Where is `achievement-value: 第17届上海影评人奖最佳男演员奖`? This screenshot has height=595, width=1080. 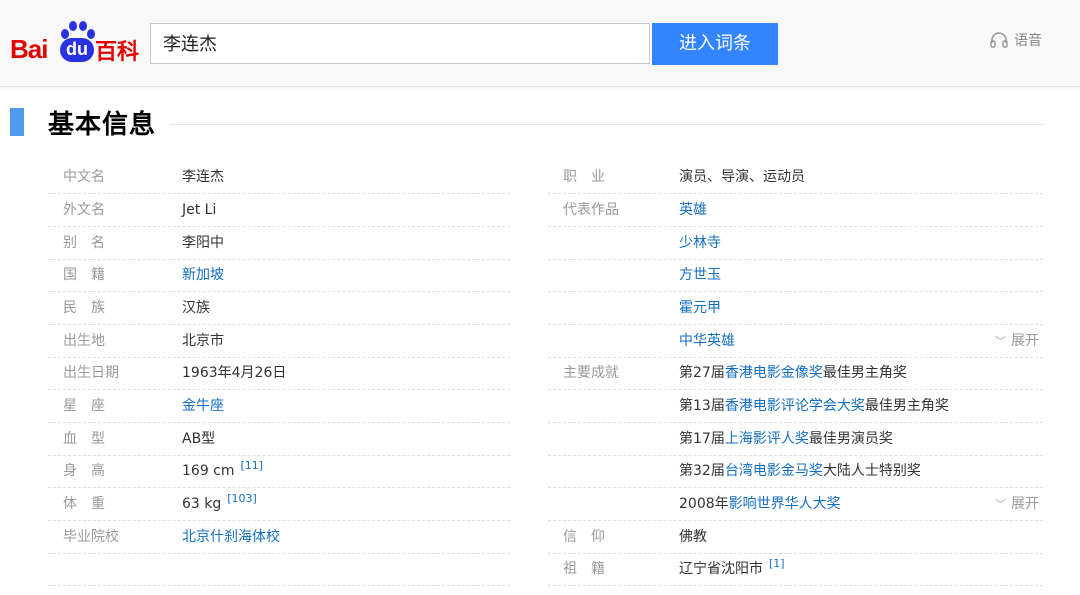
achievement-value: 第17届上海影评人奖最佳男演员奖 is located at coordinates (786, 439).